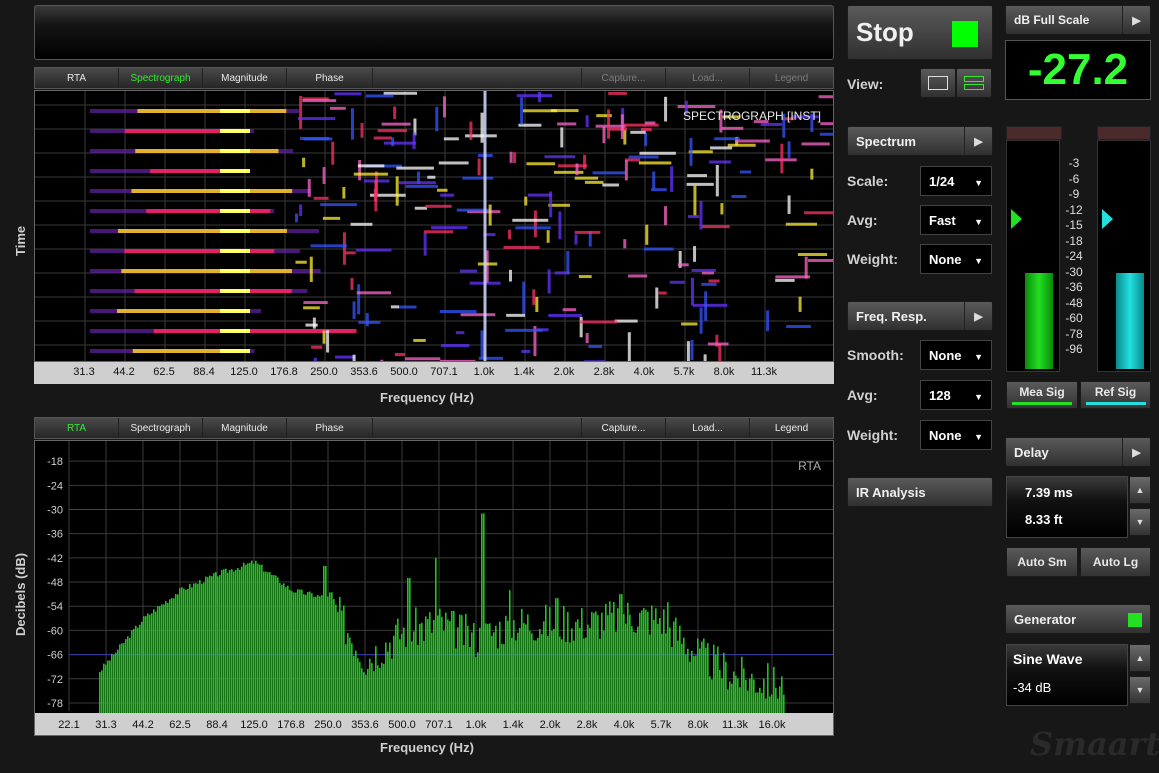 The height and width of the screenshot is (773, 1159). What do you see at coordinates (1107, 219) in the screenshot?
I see `ref-threshold-marker-icon` at bounding box center [1107, 219].